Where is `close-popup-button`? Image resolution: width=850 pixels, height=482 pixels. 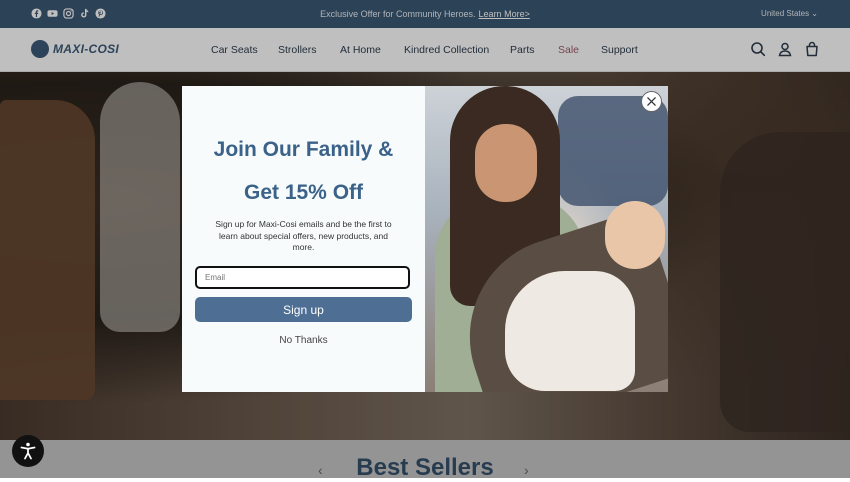 close-popup-button is located at coordinates (651, 101).